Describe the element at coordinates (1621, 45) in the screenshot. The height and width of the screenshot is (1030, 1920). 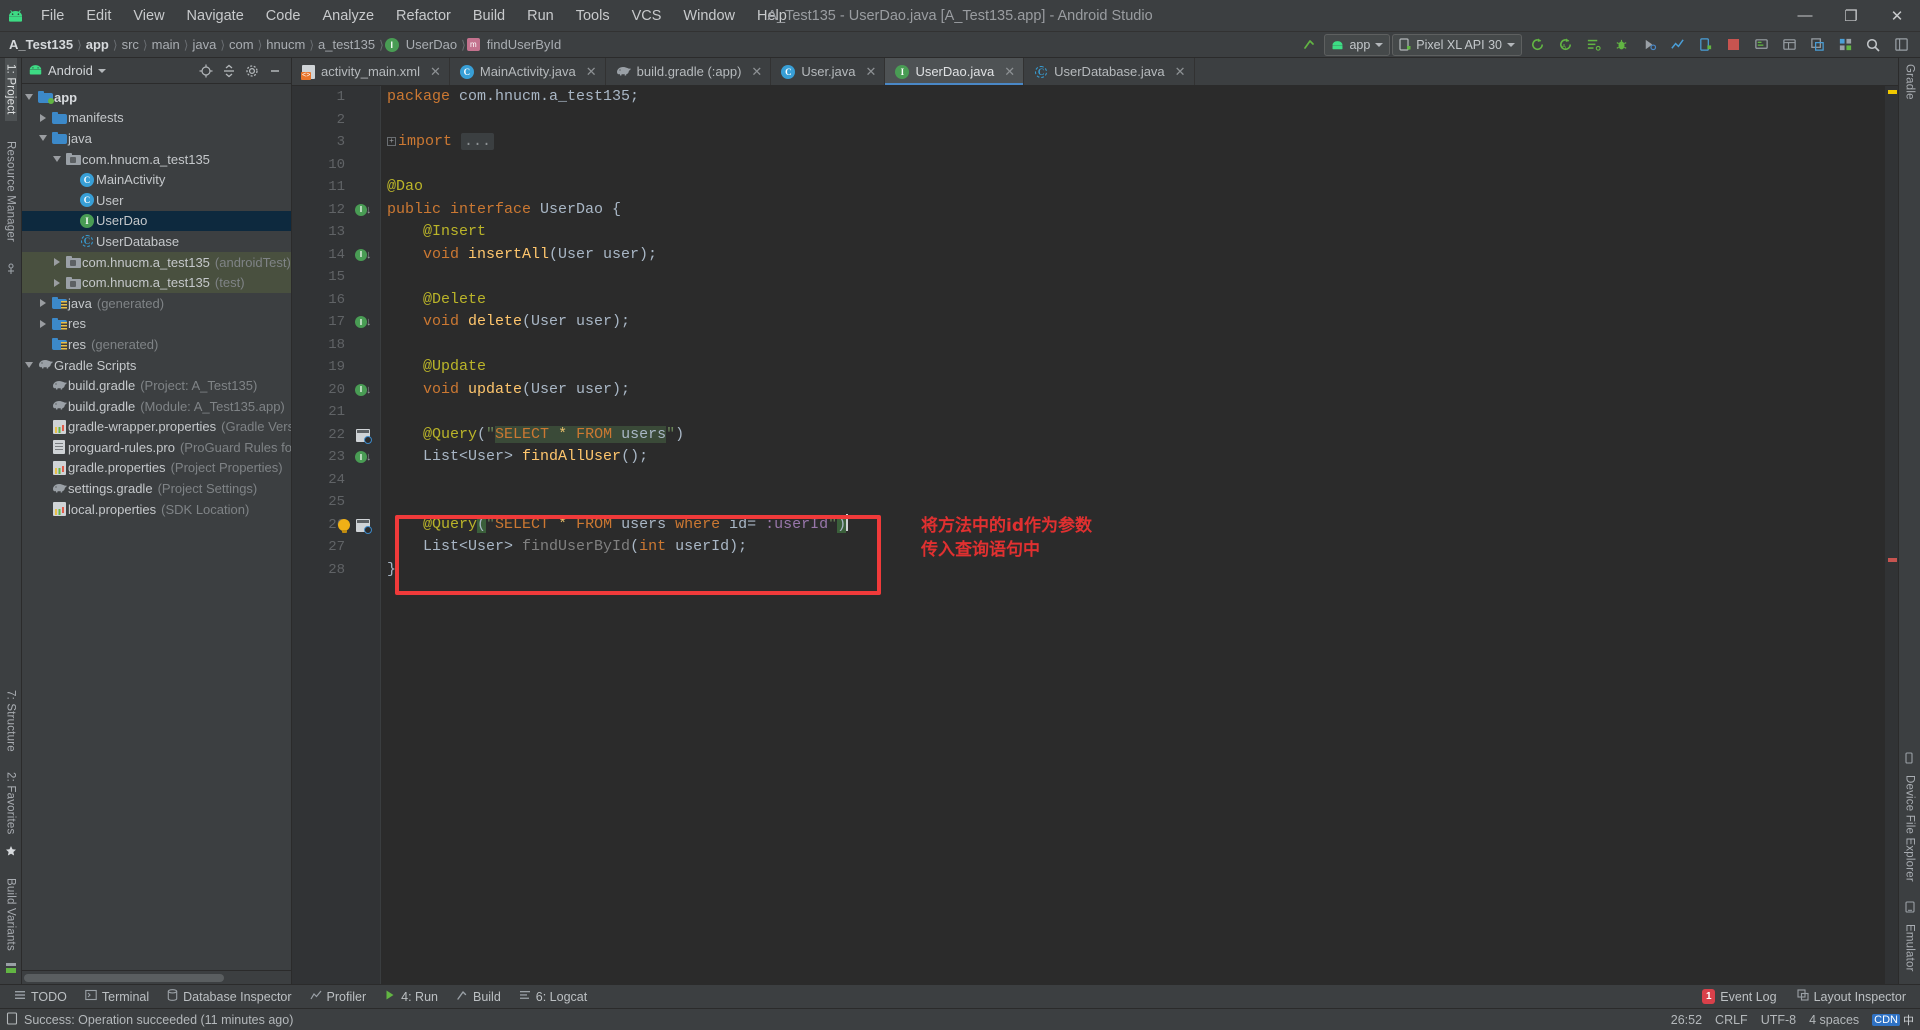
I see `debug-icon` at that location.